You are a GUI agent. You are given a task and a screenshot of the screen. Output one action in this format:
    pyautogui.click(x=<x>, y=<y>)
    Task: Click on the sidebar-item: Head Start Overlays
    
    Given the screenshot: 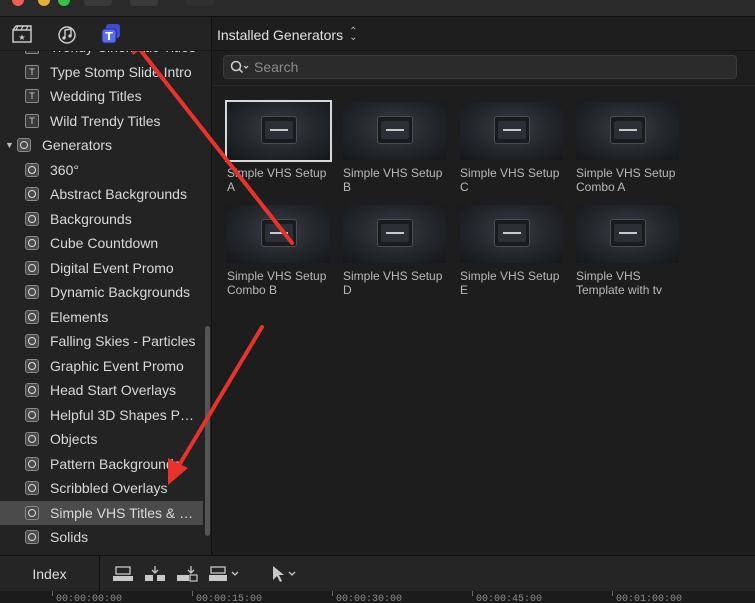 What is the action you would take?
    pyautogui.click(x=101, y=390)
    